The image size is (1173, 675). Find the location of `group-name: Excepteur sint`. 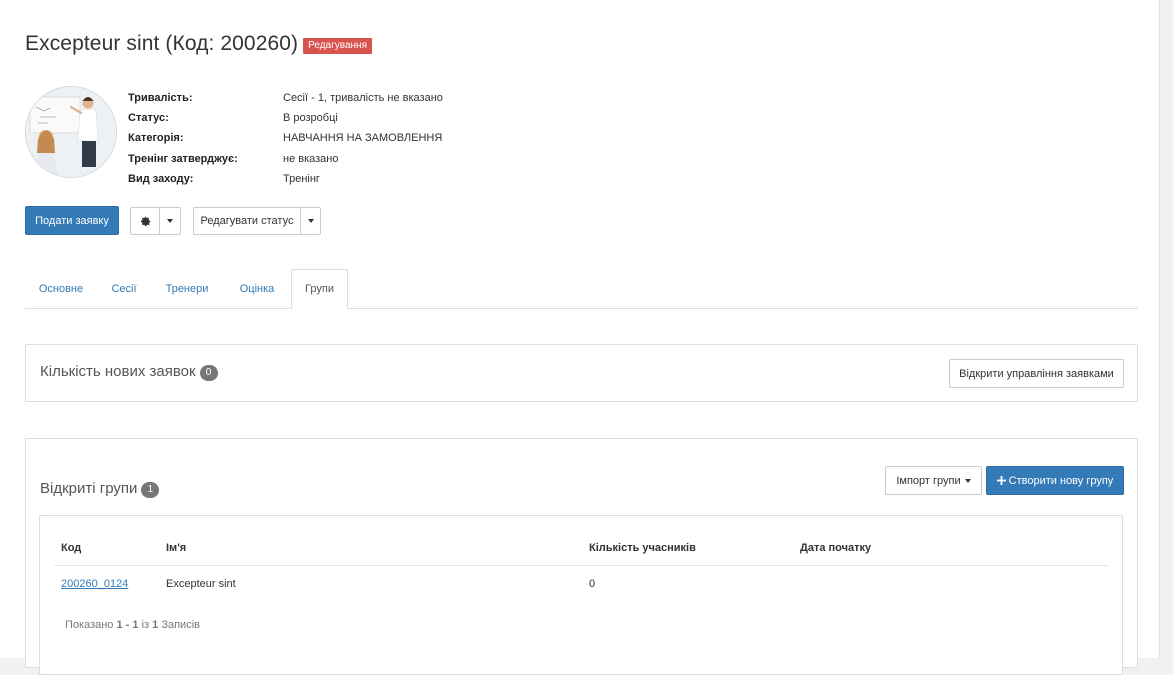

group-name: Excepteur sint is located at coordinates (201, 584).